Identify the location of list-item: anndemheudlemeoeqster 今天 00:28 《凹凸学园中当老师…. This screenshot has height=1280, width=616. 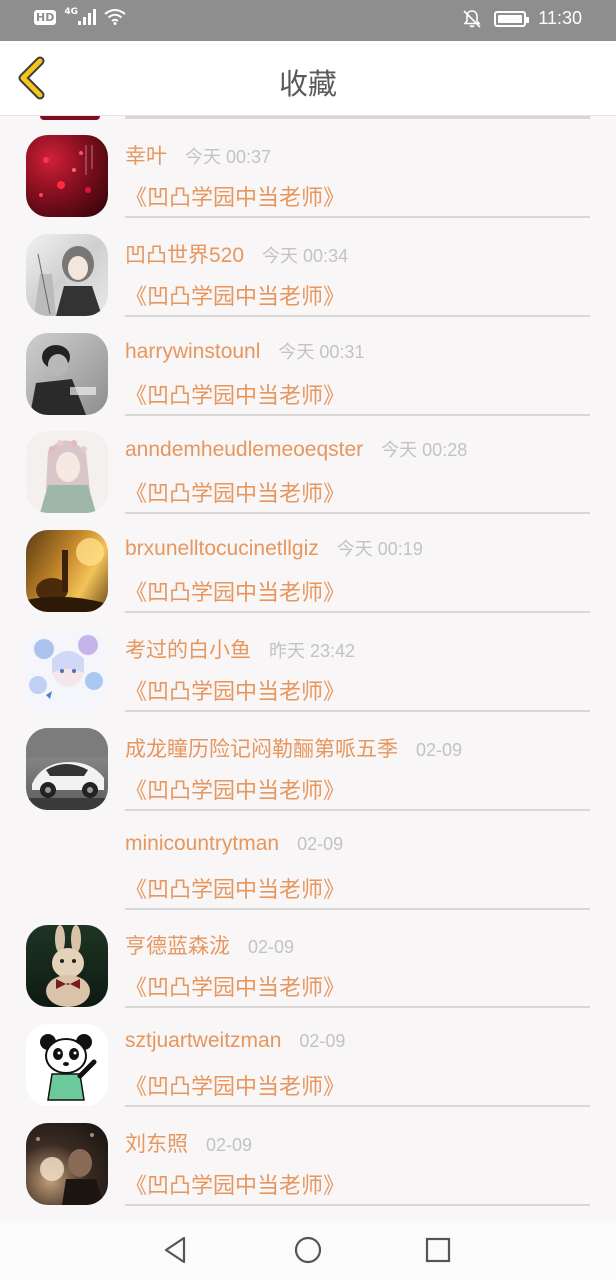
(308, 463).